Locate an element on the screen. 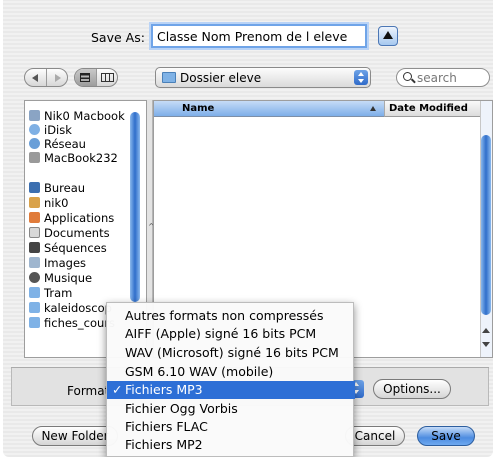  applications-icon is located at coordinates (34, 217).